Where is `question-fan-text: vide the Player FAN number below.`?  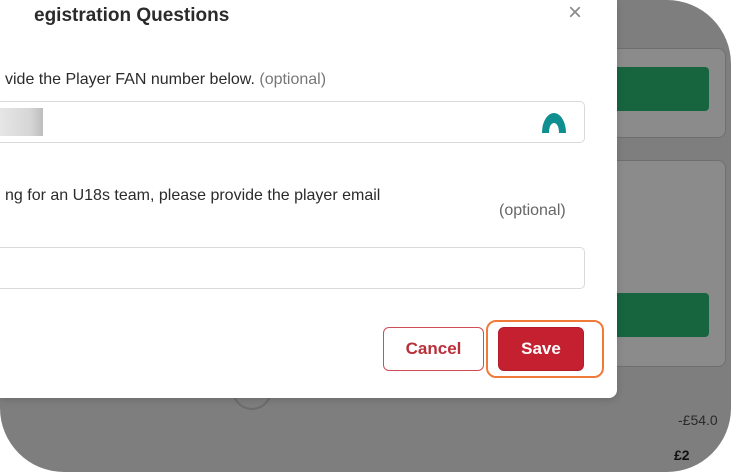 question-fan-text: vide the Player FAN number below. is located at coordinates (130, 79).